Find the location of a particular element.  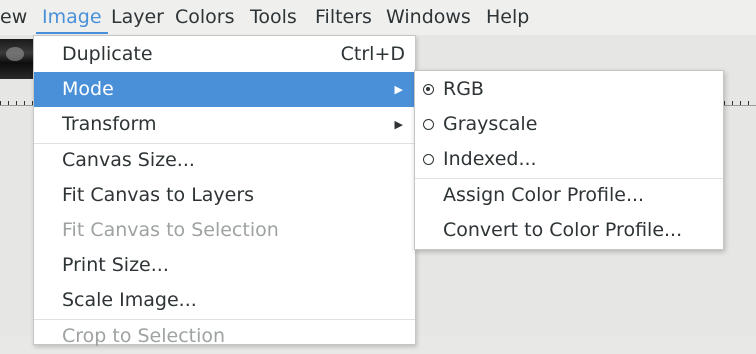

image-thumbnail is located at coordinates (16, 59).